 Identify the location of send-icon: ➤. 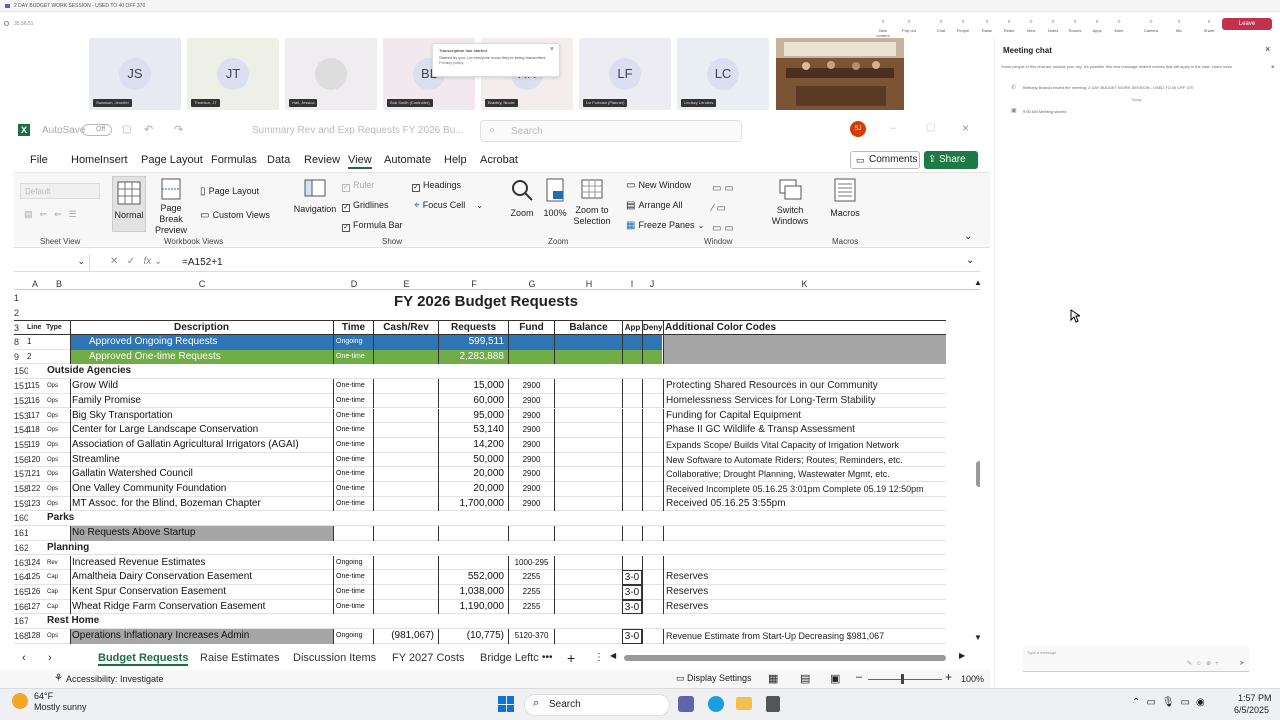
(1242, 663).